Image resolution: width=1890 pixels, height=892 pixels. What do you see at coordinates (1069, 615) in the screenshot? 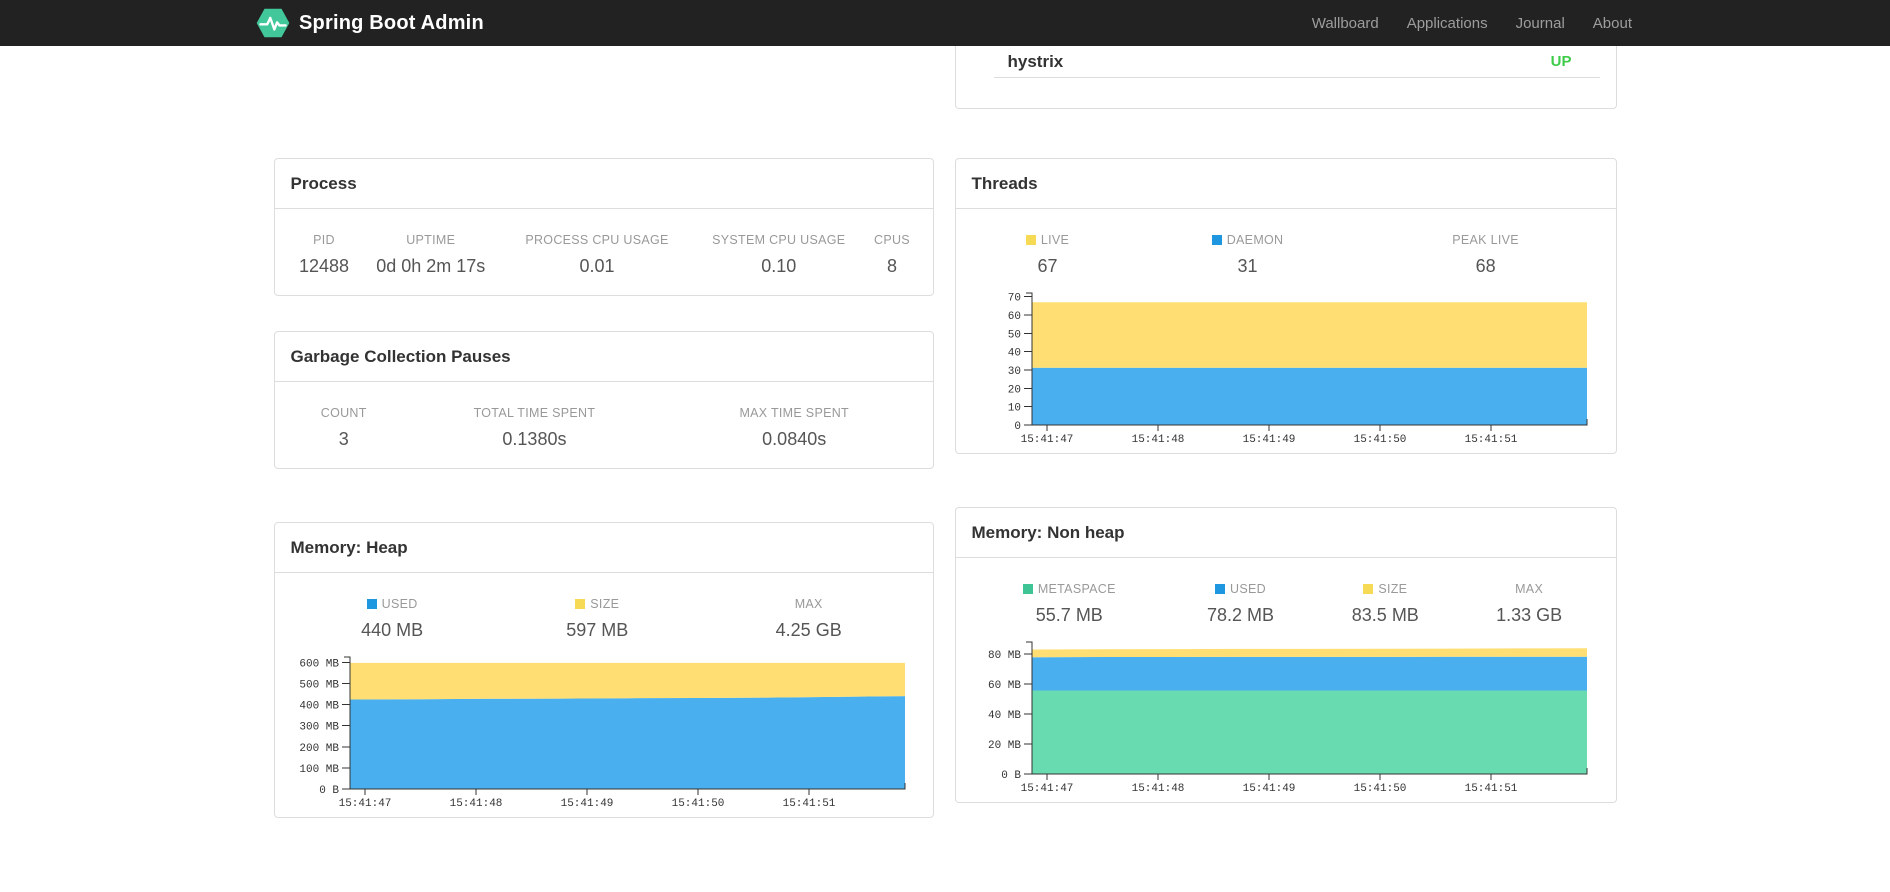
I see `metric-value-metaspace: 55.7 MB` at bounding box center [1069, 615].